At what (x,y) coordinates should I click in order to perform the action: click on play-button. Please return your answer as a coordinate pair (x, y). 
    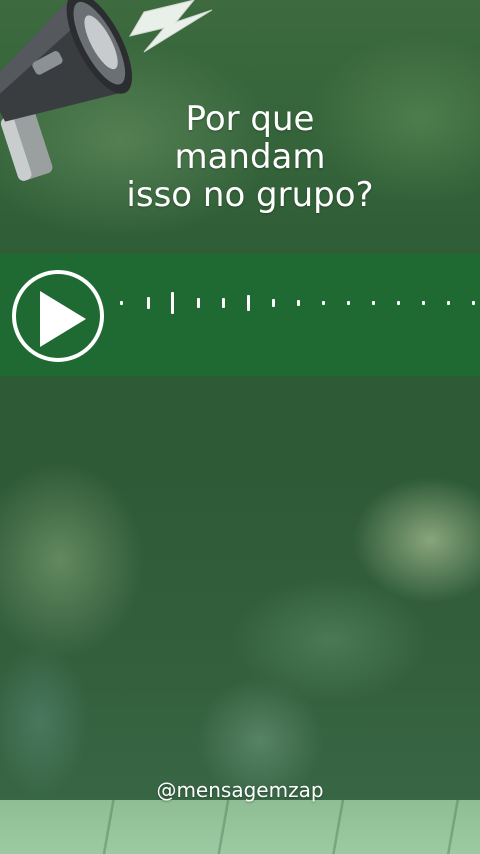
    Looking at the image, I should click on (58, 316).